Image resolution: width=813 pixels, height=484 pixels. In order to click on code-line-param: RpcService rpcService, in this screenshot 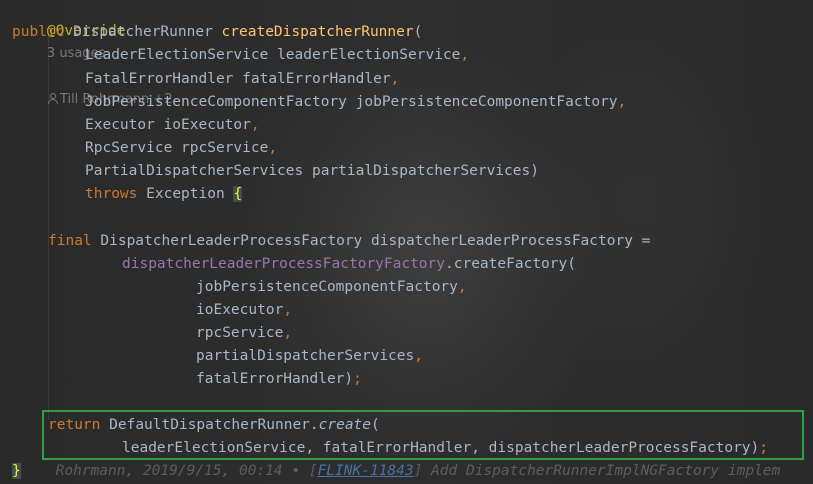, I will do `click(181, 148)`.